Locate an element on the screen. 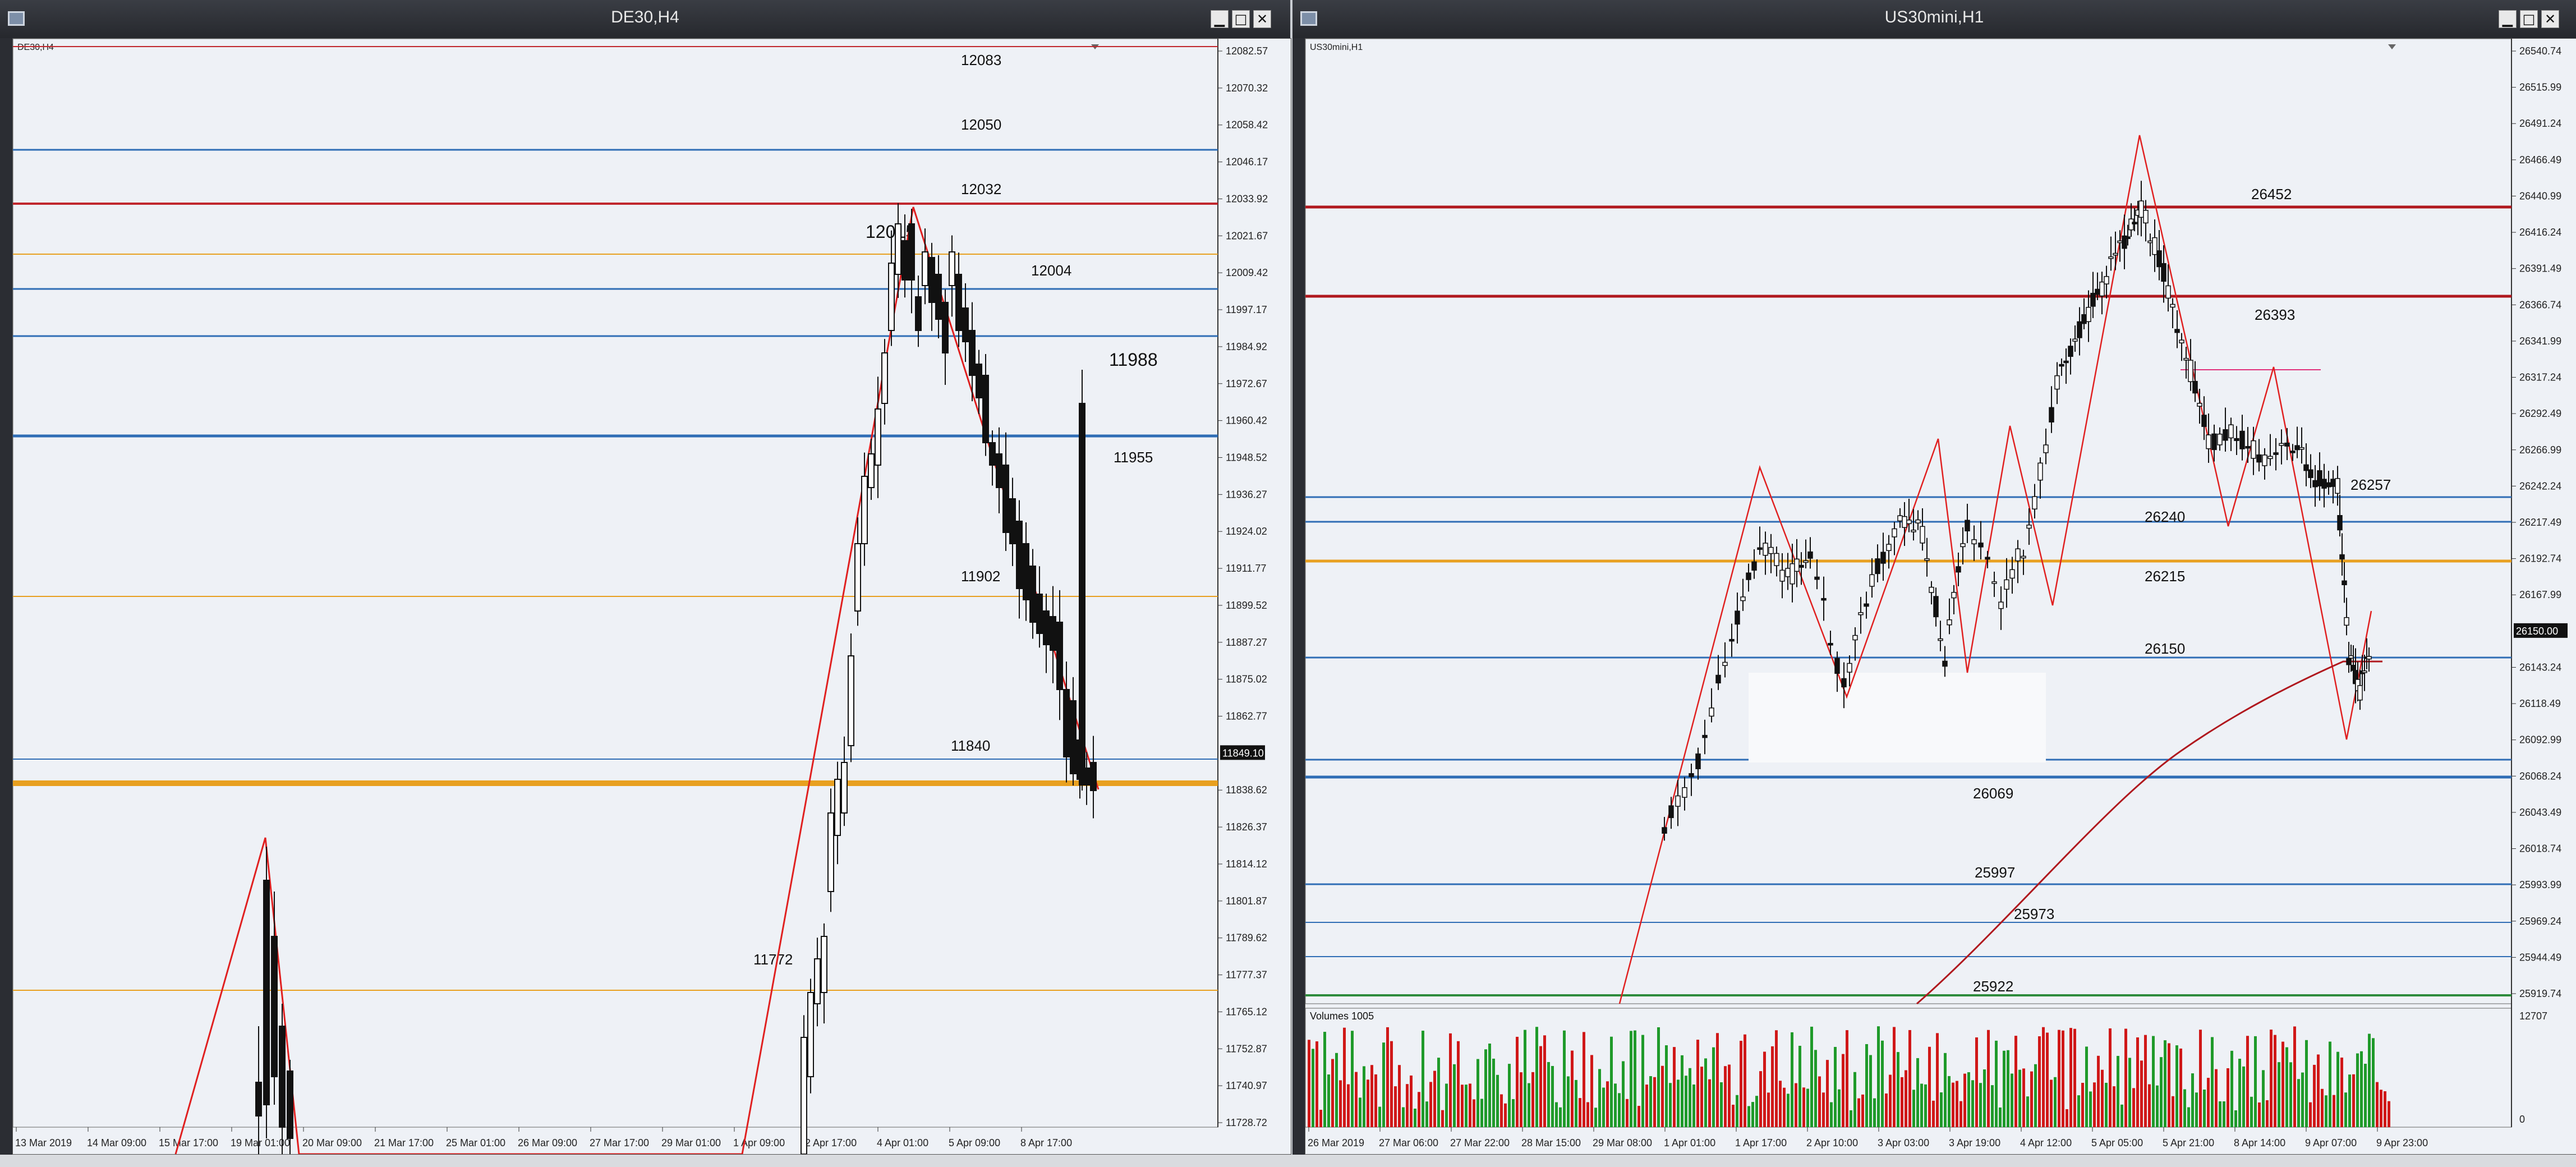 This screenshot has height=1167, width=2576. price-tick-label: 25993.99 is located at coordinates (2540, 884).